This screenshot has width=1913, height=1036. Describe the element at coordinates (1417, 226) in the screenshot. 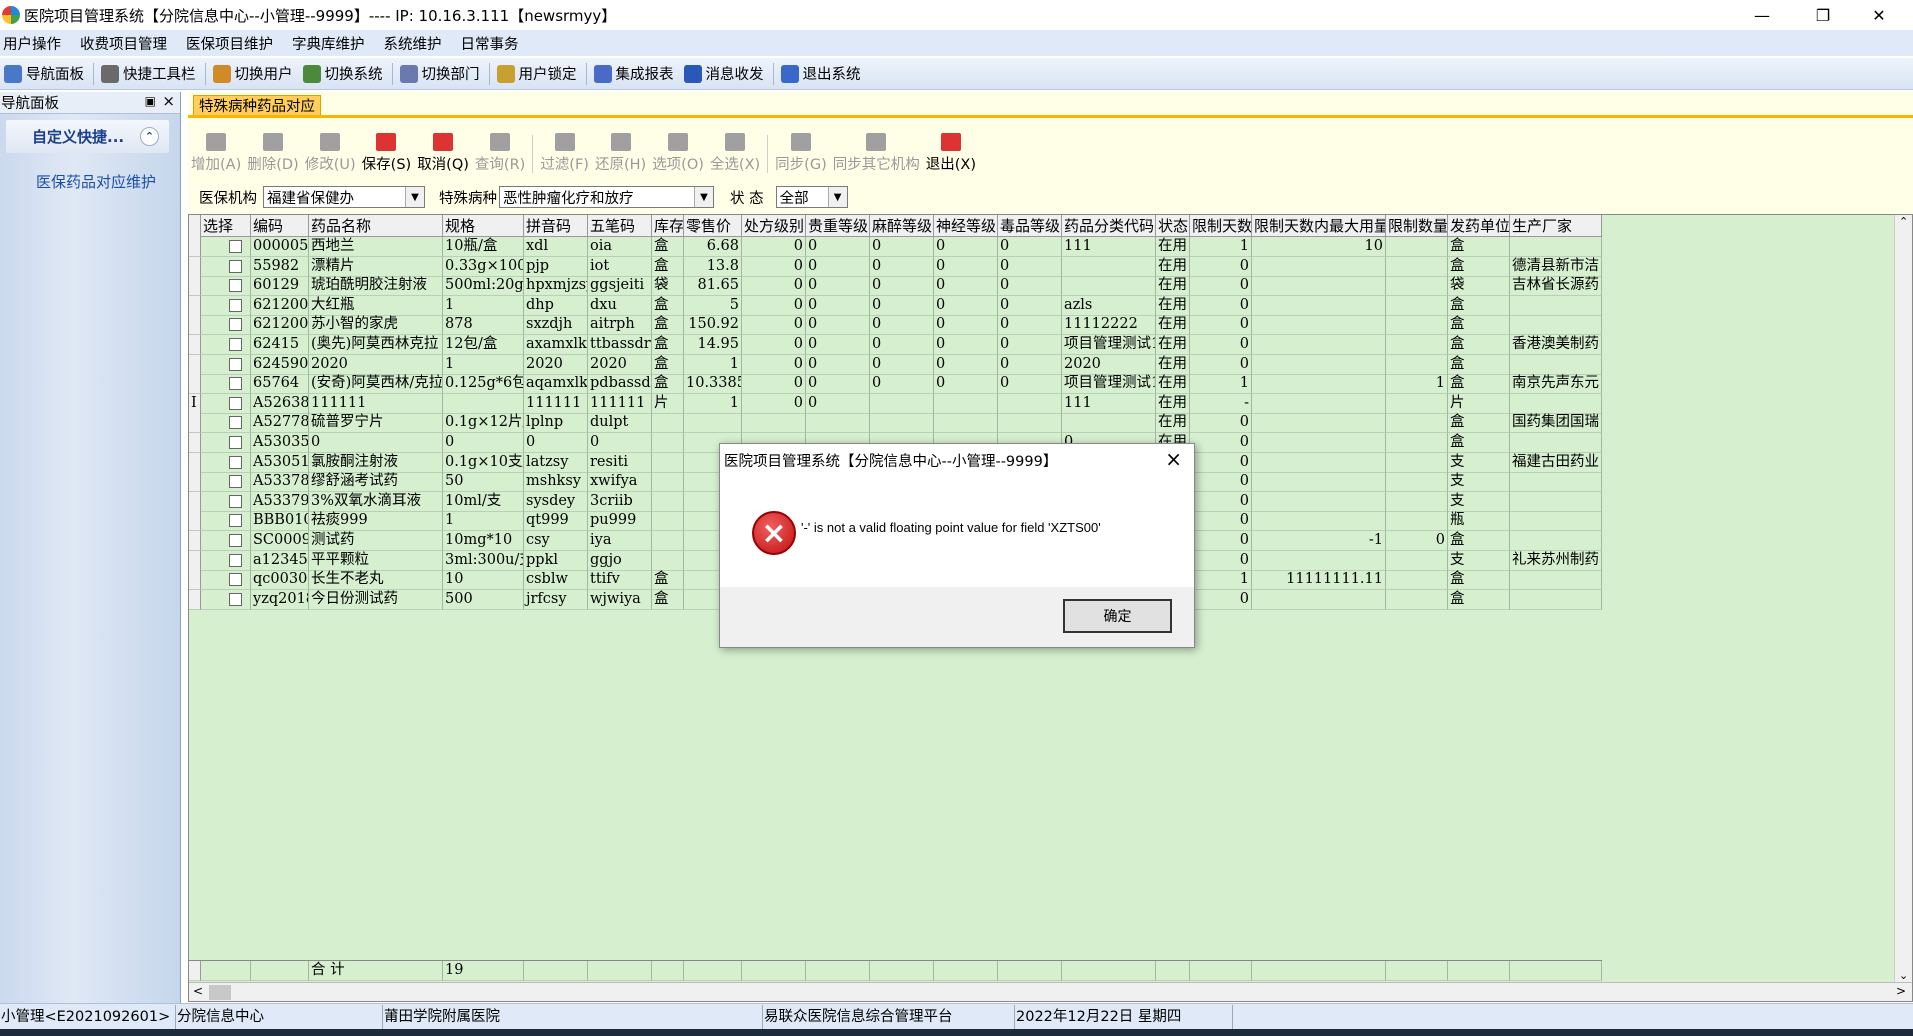

I see `column-header: 限制数量` at that location.